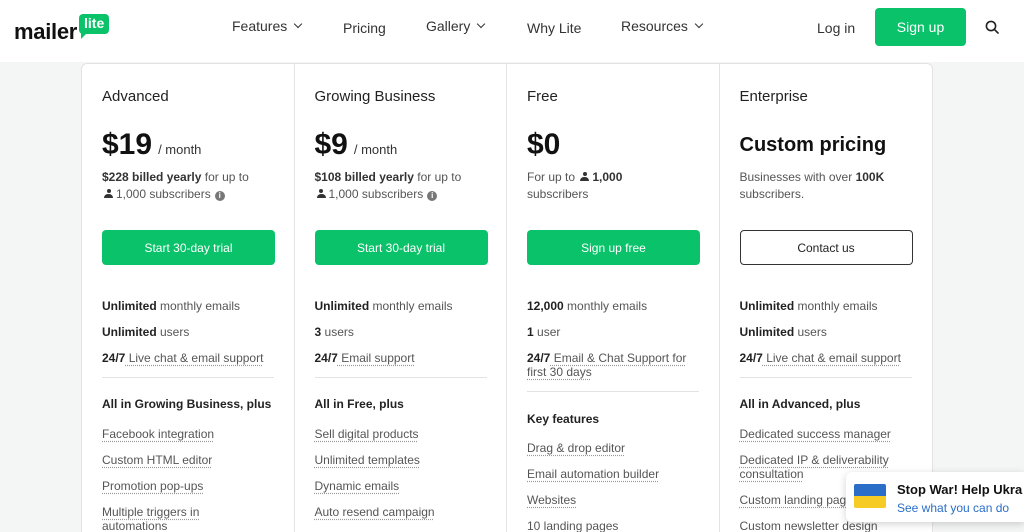 The height and width of the screenshot is (532, 1024). What do you see at coordinates (190, 434) in the screenshot?
I see `extra-feature: Facebook integration` at bounding box center [190, 434].